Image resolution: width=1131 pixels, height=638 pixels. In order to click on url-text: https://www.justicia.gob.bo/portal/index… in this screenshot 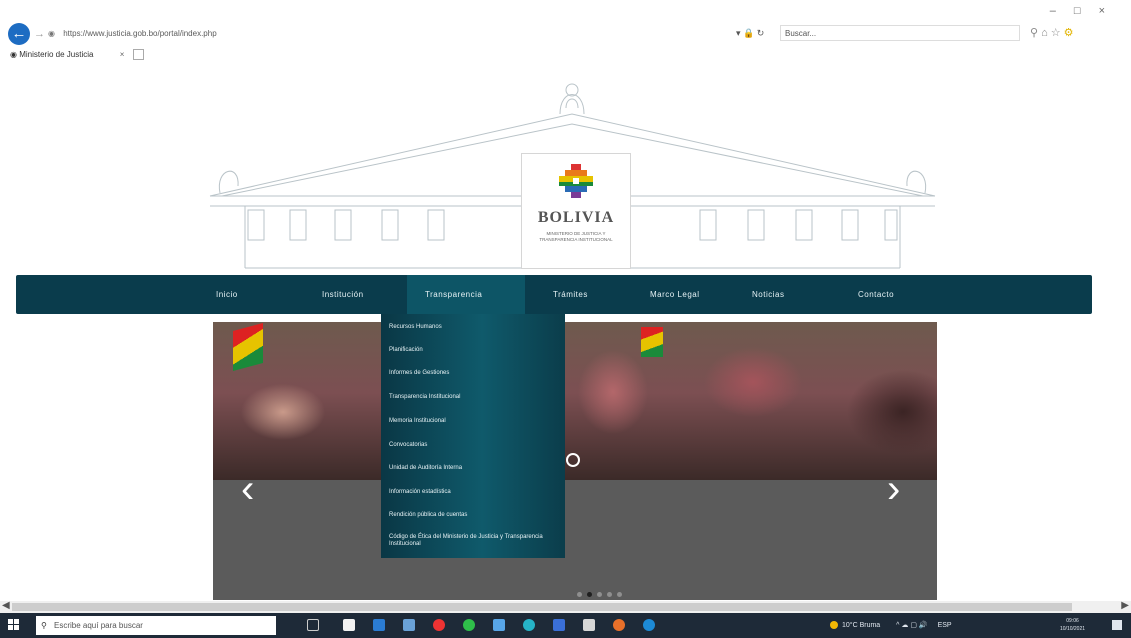, I will do `click(140, 33)`.